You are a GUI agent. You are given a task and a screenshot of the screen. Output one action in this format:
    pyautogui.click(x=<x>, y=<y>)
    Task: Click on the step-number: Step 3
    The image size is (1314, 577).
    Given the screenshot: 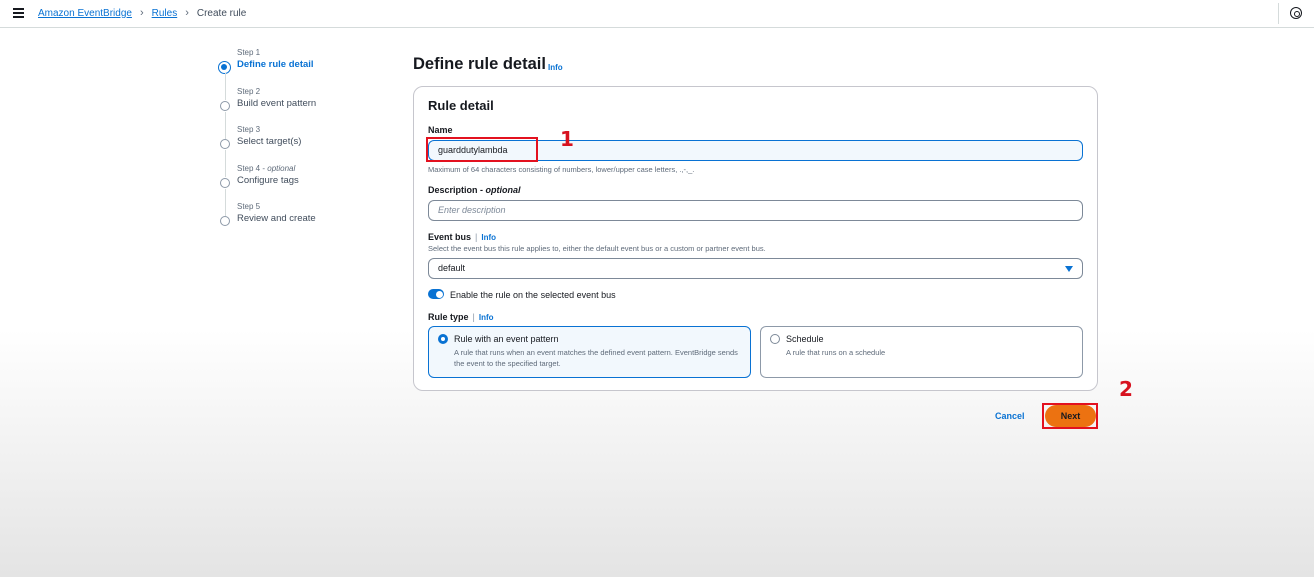 What is the action you would take?
    pyautogui.click(x=249, y=130)
    